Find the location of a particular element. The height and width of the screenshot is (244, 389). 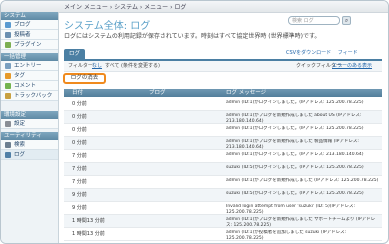

plugin-icon is located at coordinates (8, 45).